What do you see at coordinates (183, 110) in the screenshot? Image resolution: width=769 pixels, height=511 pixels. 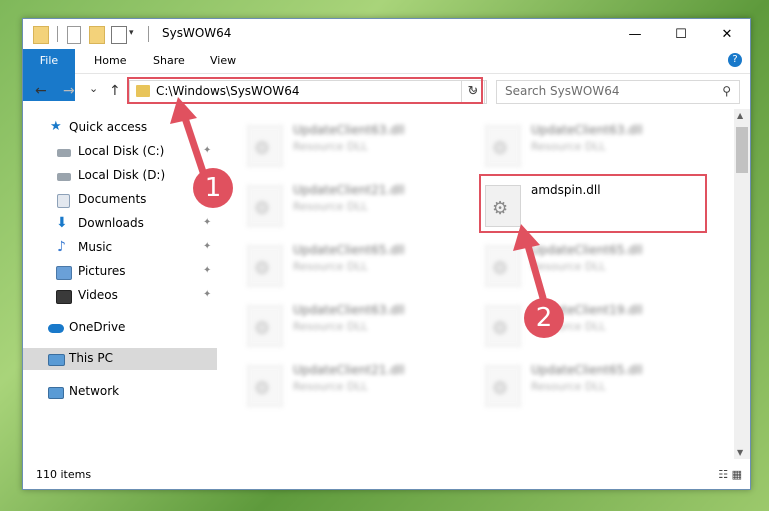 I see `arrow-1-head` at bounding box center [183, 110].